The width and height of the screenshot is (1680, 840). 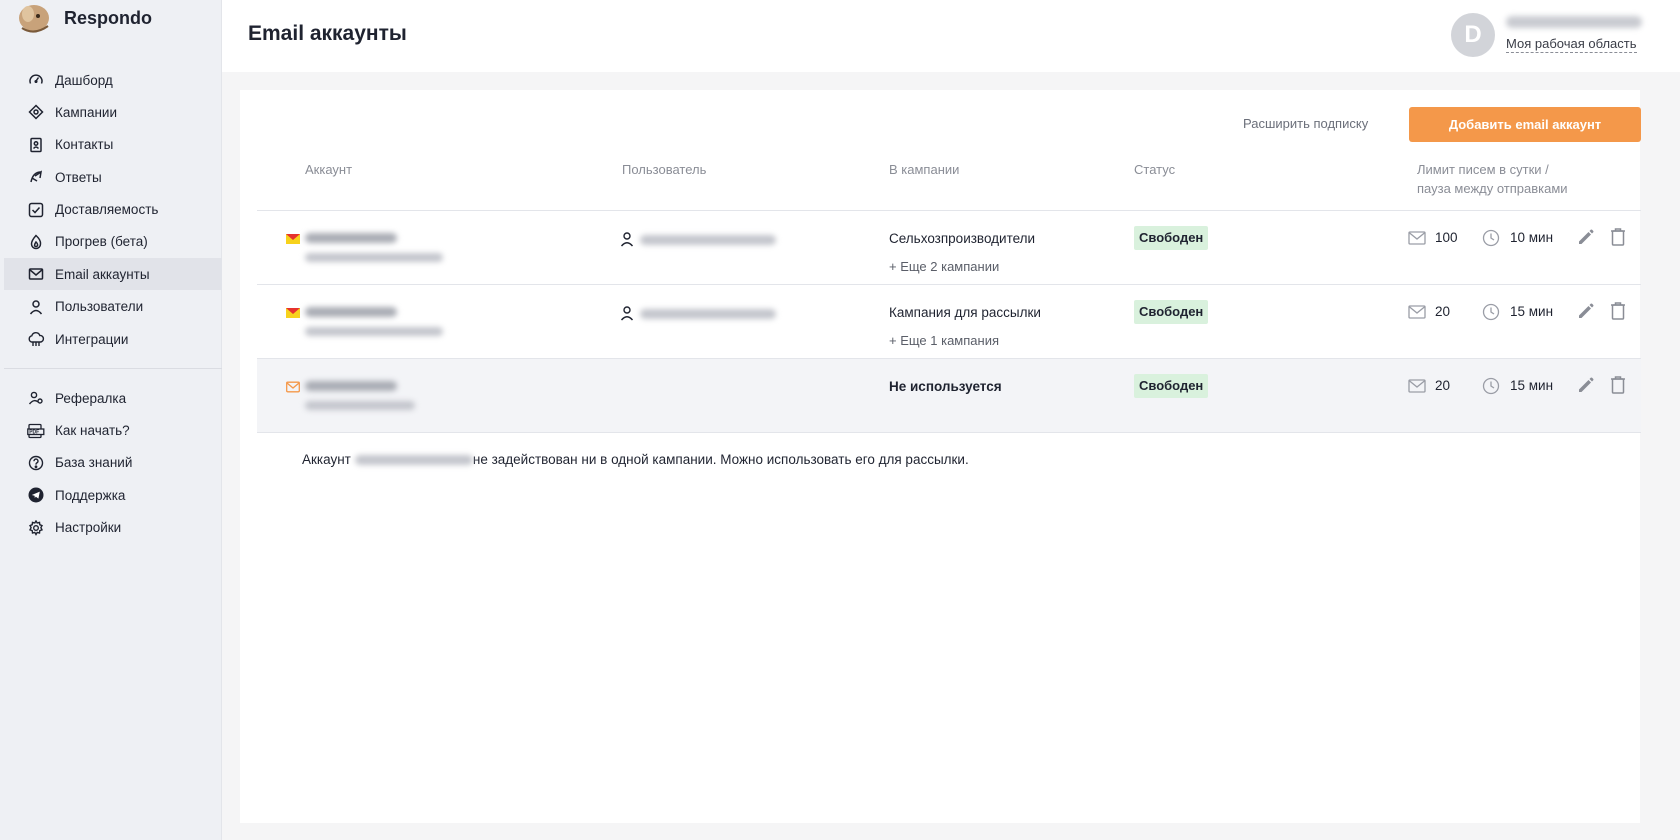 What do you see at coordinates (84, 80) in the screenshot?
I see `sidebar-item-label: Дашборд` at bounding box center [84, 80].